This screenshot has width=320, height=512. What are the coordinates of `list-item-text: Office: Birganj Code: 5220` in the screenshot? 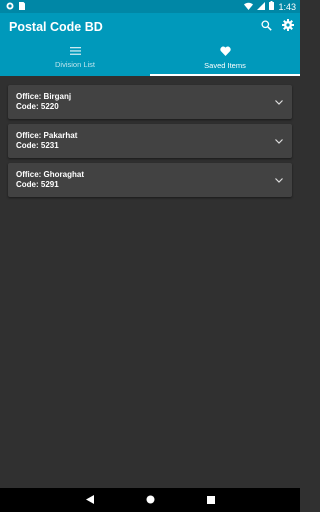 It's located at (43, 102).